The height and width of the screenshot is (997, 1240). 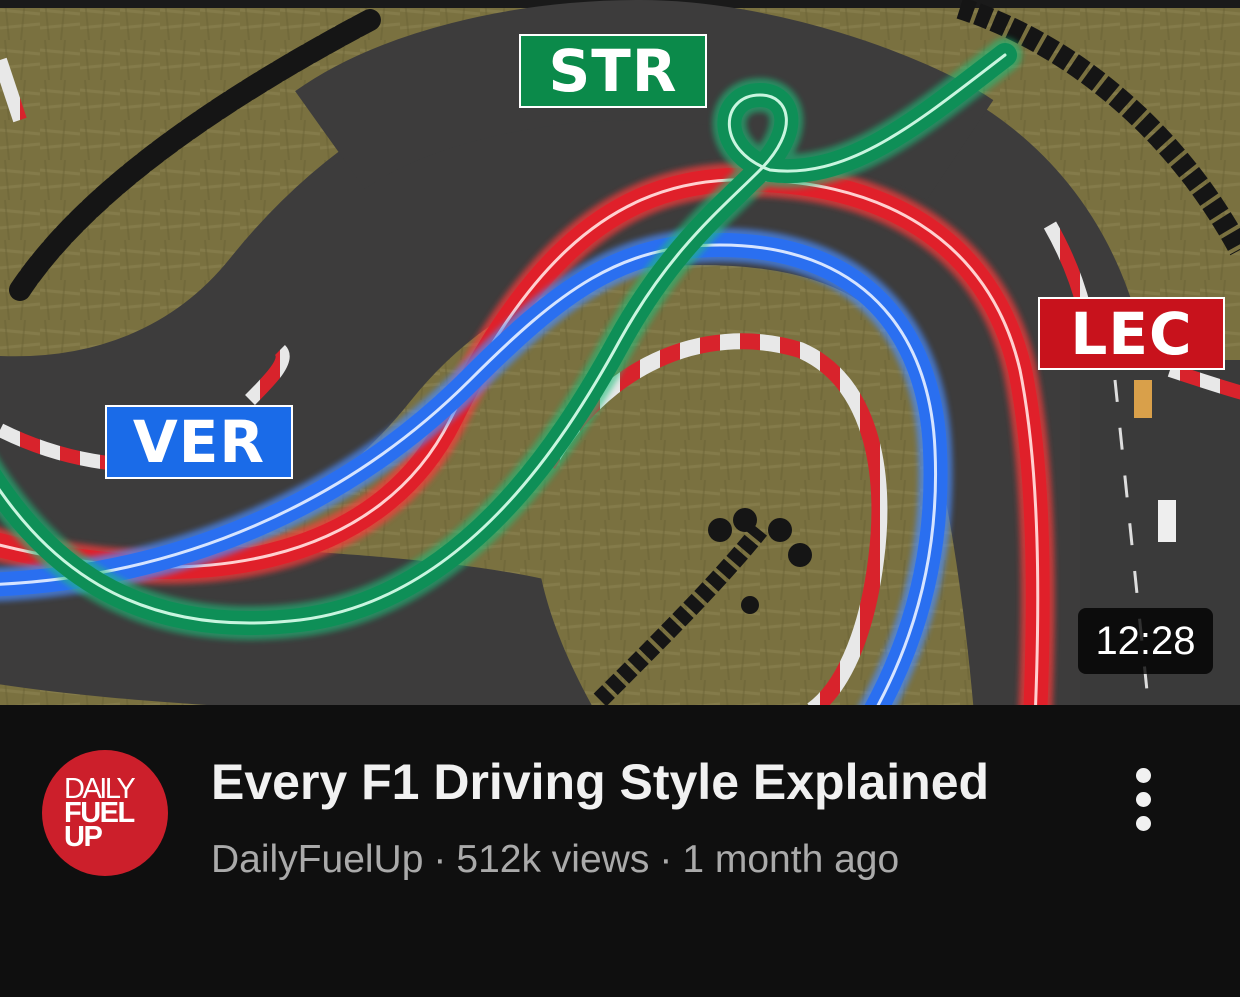 What do you see at coordinates (199, 442) in the screenshot?
I see `driver-label-ver: VER` at bounding box center [199, 442].